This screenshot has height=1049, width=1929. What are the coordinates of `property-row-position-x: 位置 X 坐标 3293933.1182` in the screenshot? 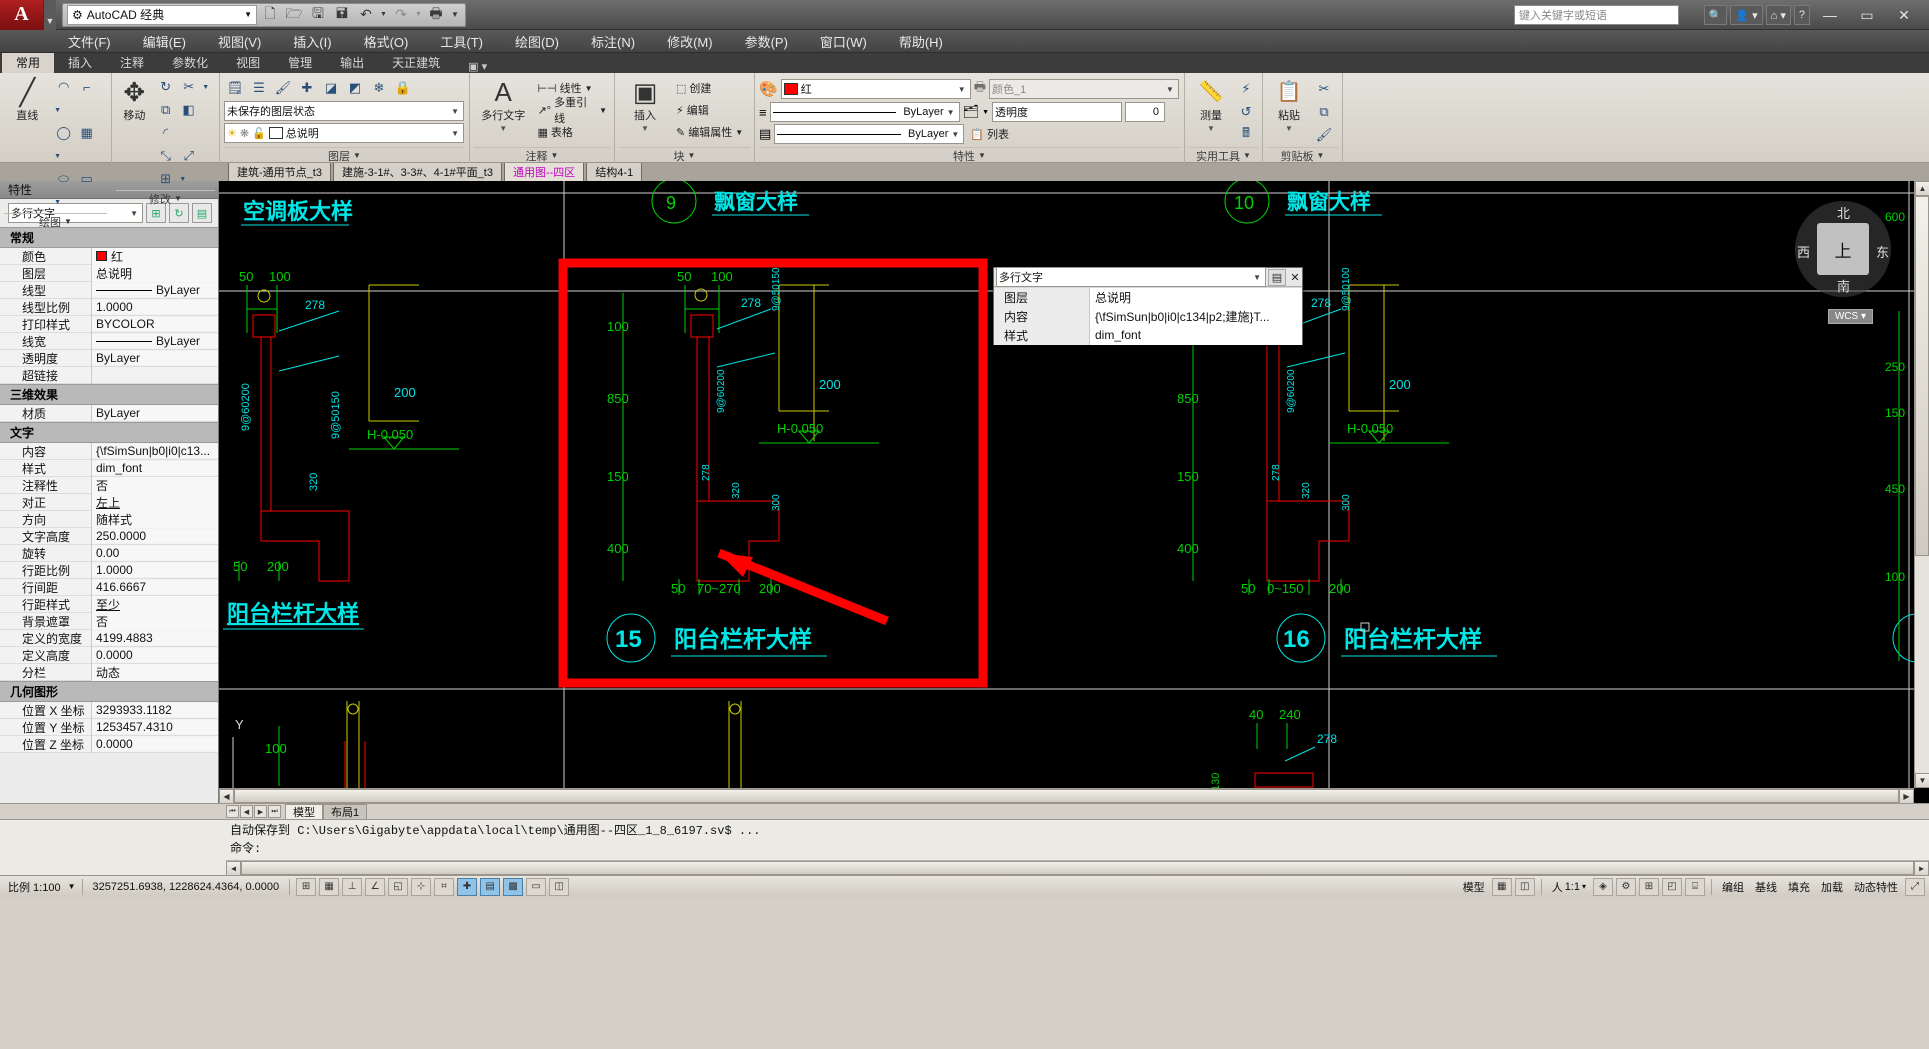 It's located at (109, 710).